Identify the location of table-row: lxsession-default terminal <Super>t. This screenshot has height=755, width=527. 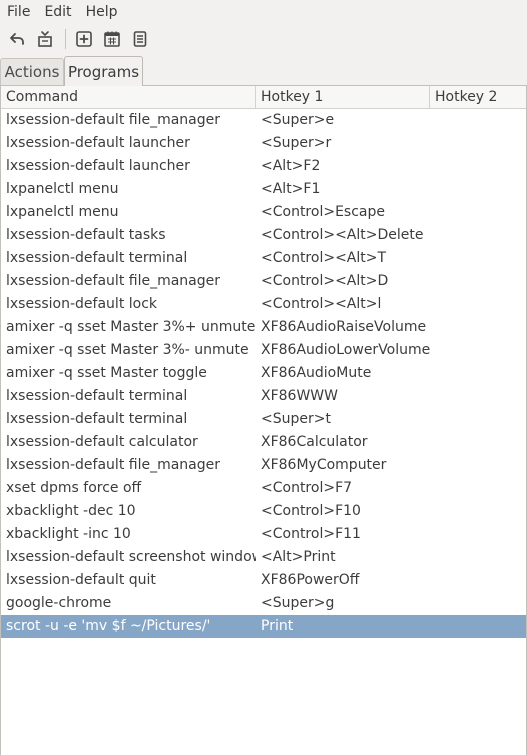
(263, 419).